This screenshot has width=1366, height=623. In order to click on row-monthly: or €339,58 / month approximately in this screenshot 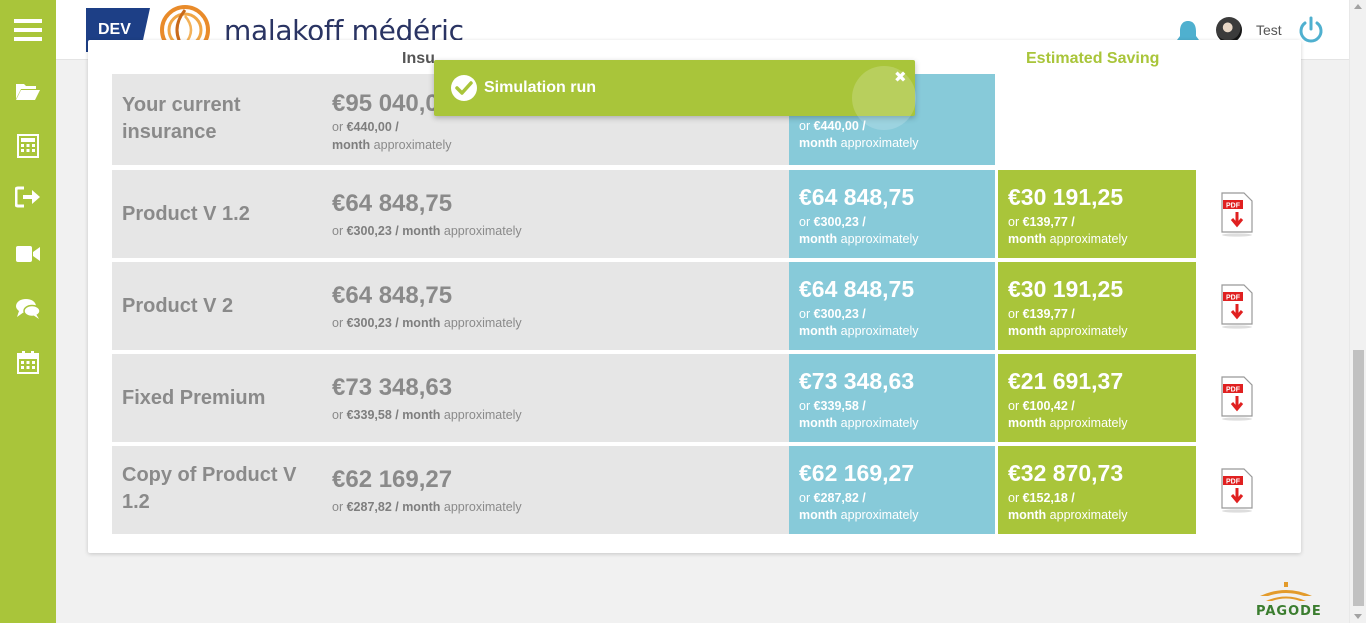, I will do `click(427, 415)`.